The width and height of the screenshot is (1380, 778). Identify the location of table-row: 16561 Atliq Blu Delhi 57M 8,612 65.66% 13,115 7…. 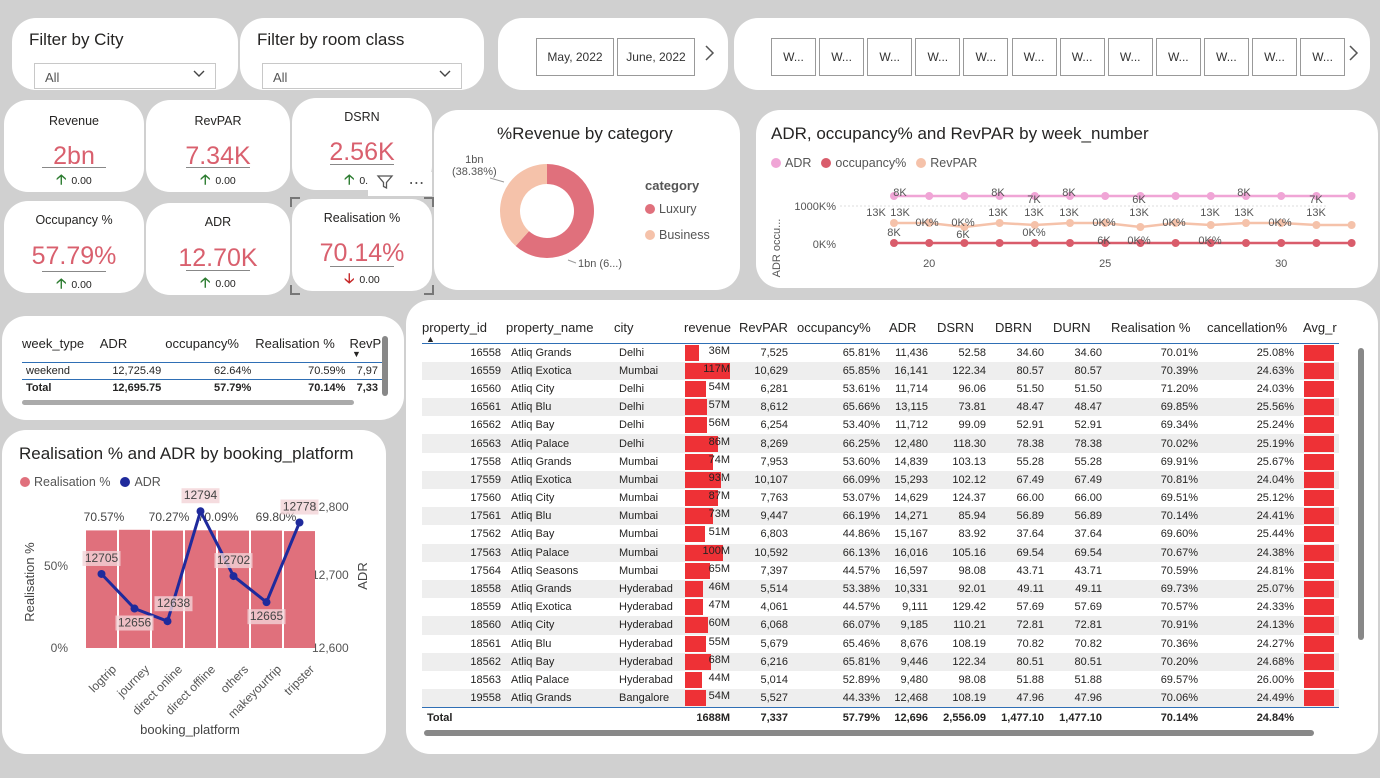
(880, 407).